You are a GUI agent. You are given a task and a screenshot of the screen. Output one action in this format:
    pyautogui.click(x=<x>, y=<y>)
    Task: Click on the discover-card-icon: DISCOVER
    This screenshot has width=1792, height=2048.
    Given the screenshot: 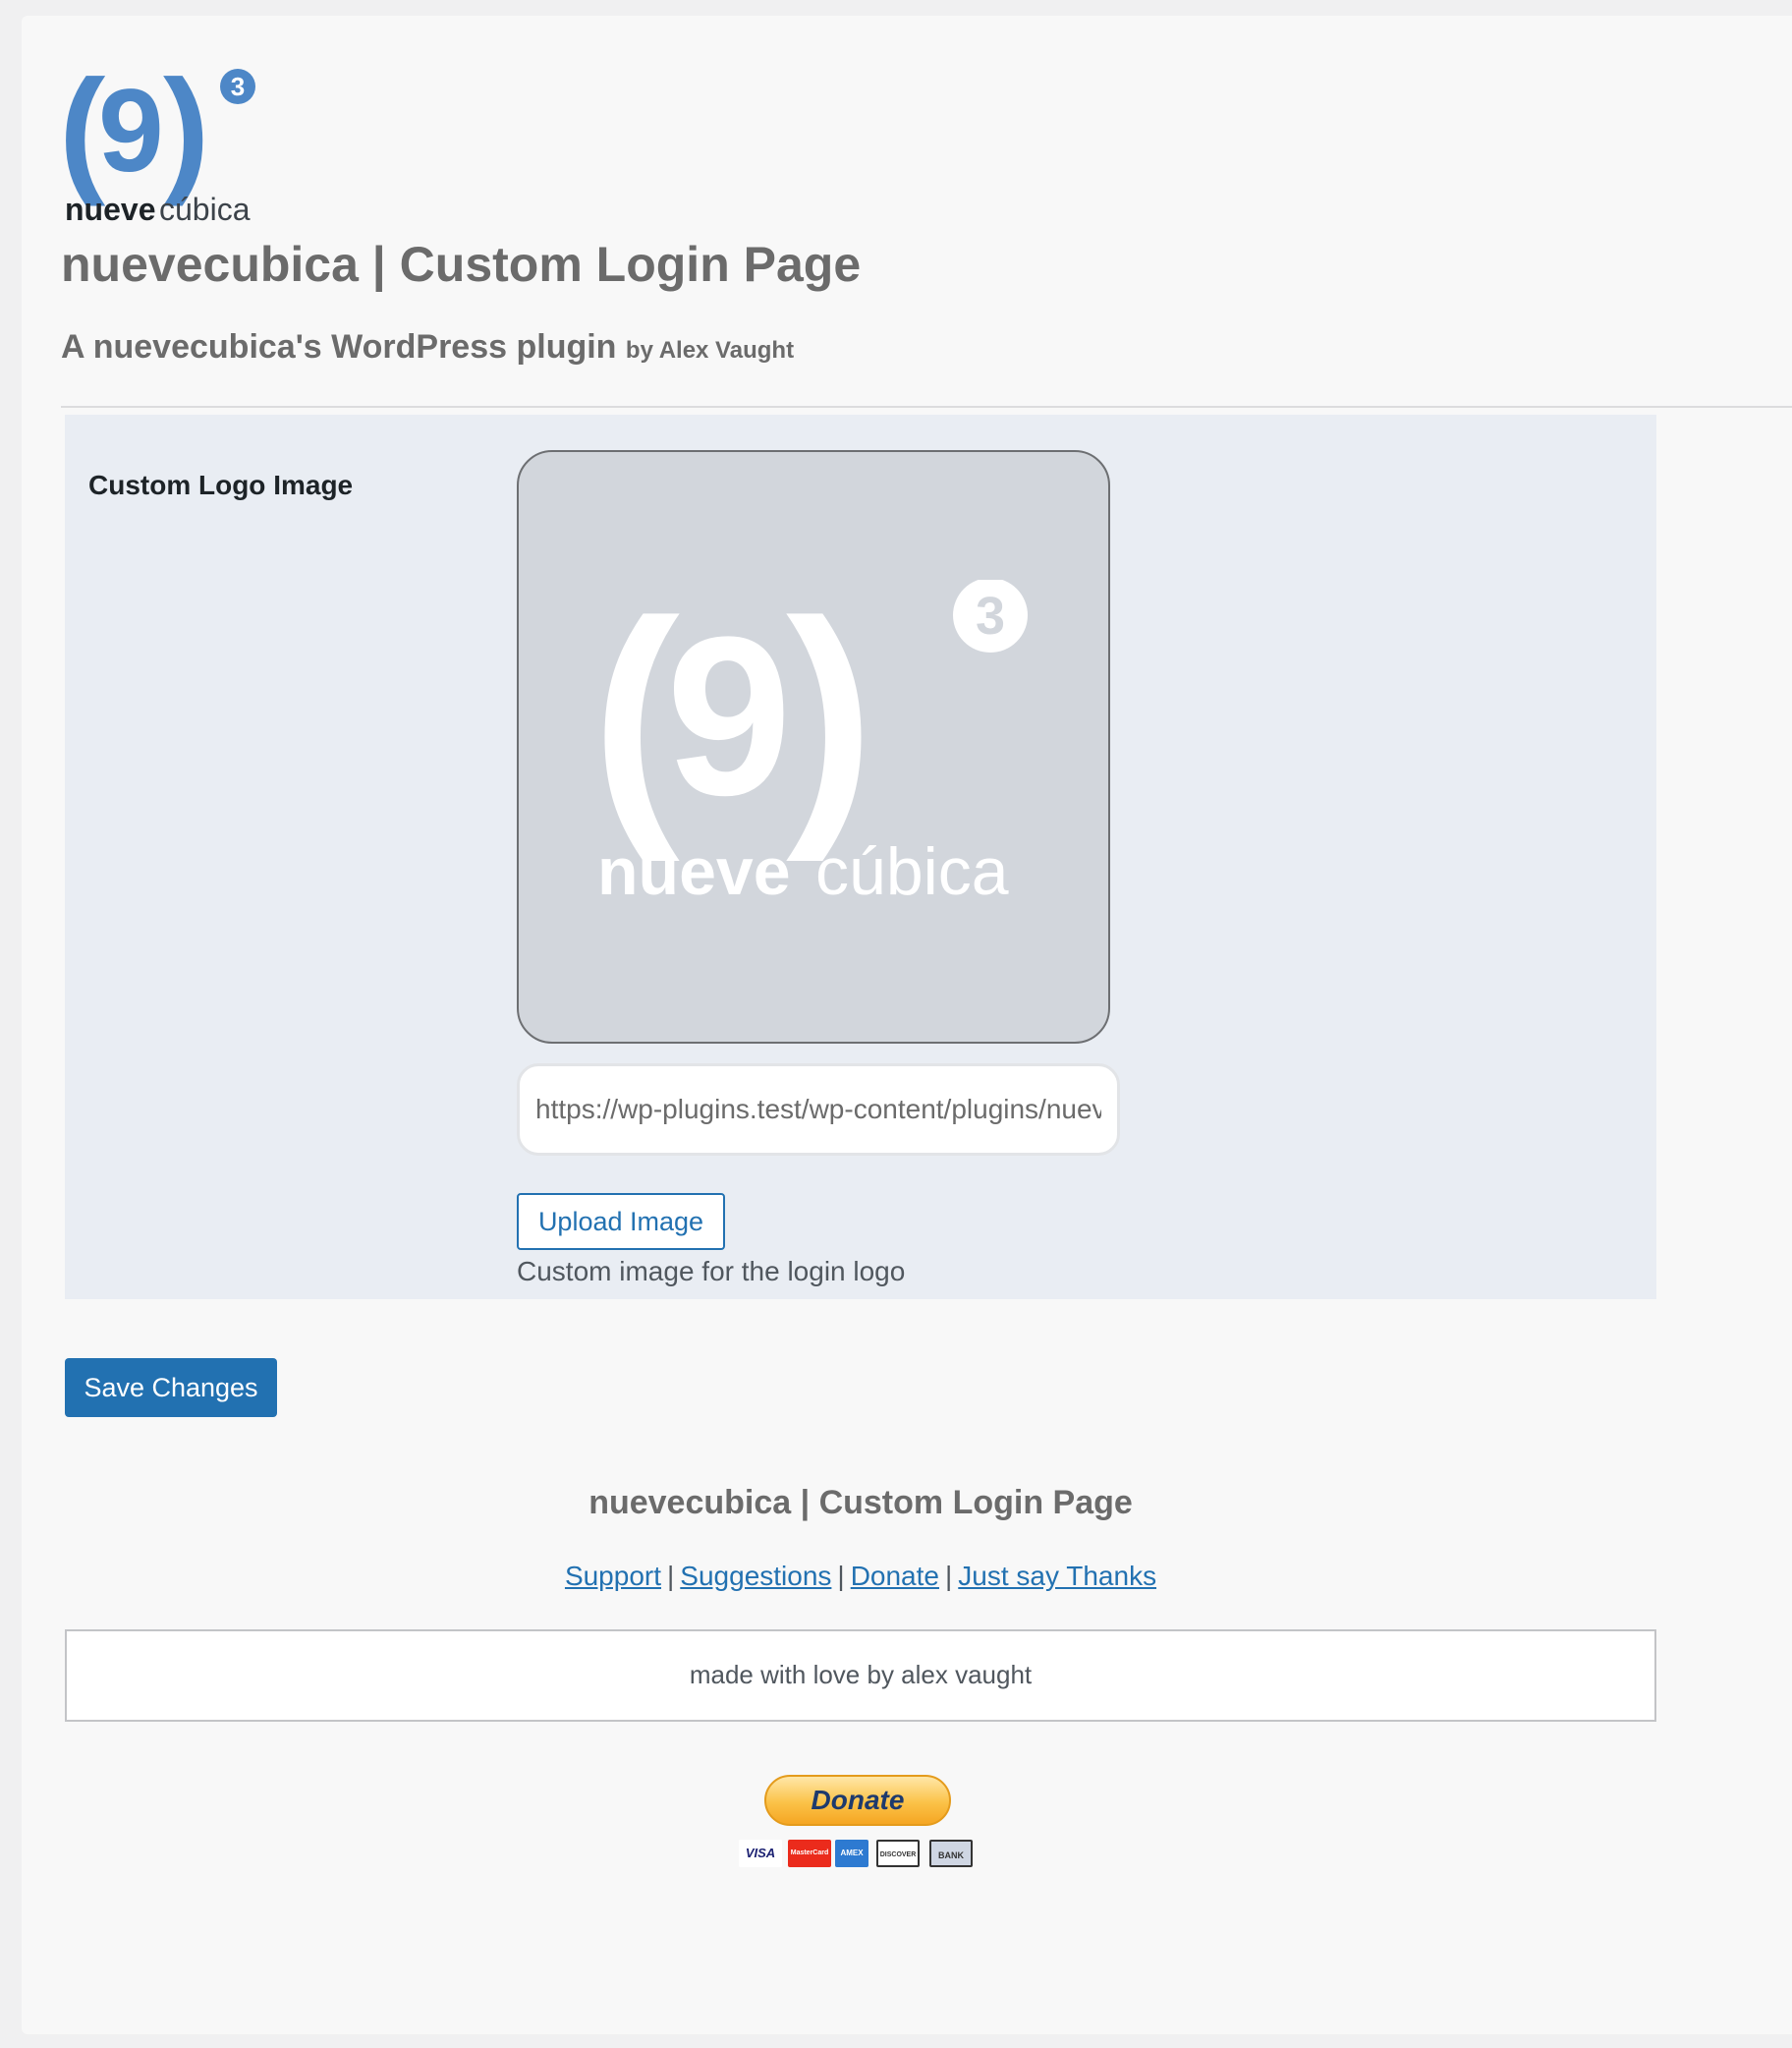 What is the action you would take?
    pyautogui.click(x=898, y=1853)
    